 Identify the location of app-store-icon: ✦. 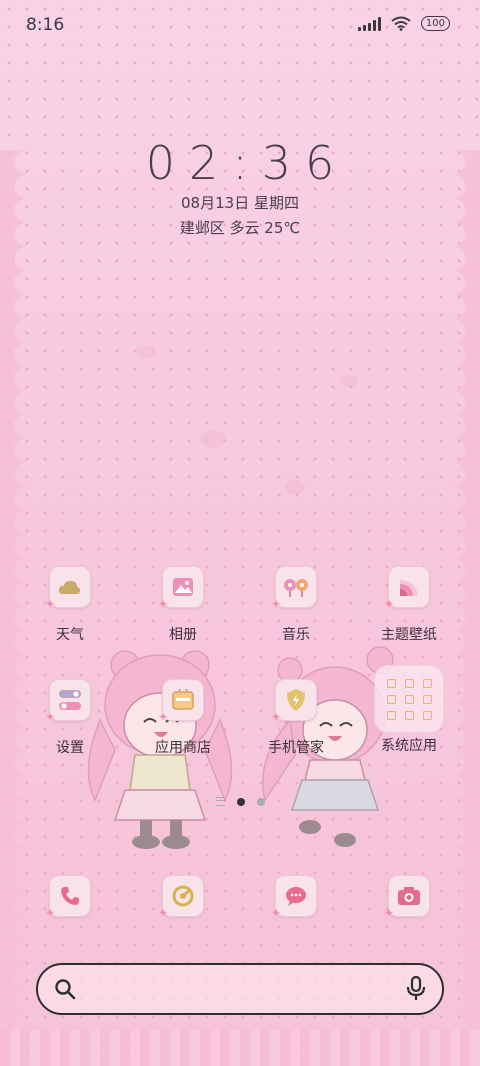
(181, 701).